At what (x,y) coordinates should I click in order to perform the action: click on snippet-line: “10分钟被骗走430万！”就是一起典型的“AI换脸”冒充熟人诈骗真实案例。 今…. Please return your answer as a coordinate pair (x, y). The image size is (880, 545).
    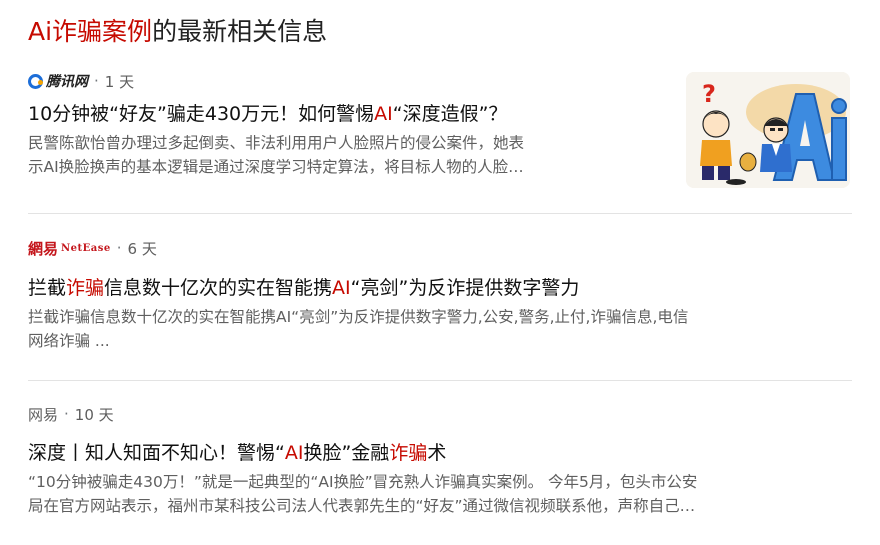
    Looking at the image, I should click on (363, 482).